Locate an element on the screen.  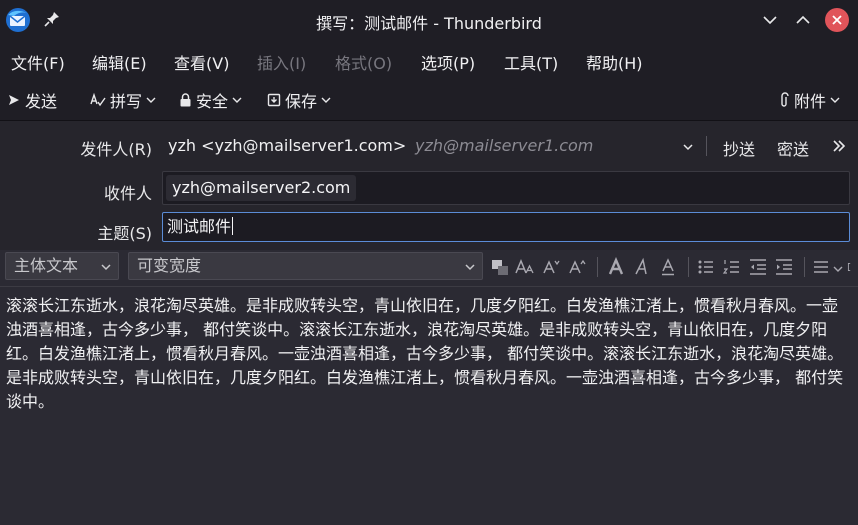
from-select: yzh <yzh@mailserver1.com> is located at coordinates (287, 145).